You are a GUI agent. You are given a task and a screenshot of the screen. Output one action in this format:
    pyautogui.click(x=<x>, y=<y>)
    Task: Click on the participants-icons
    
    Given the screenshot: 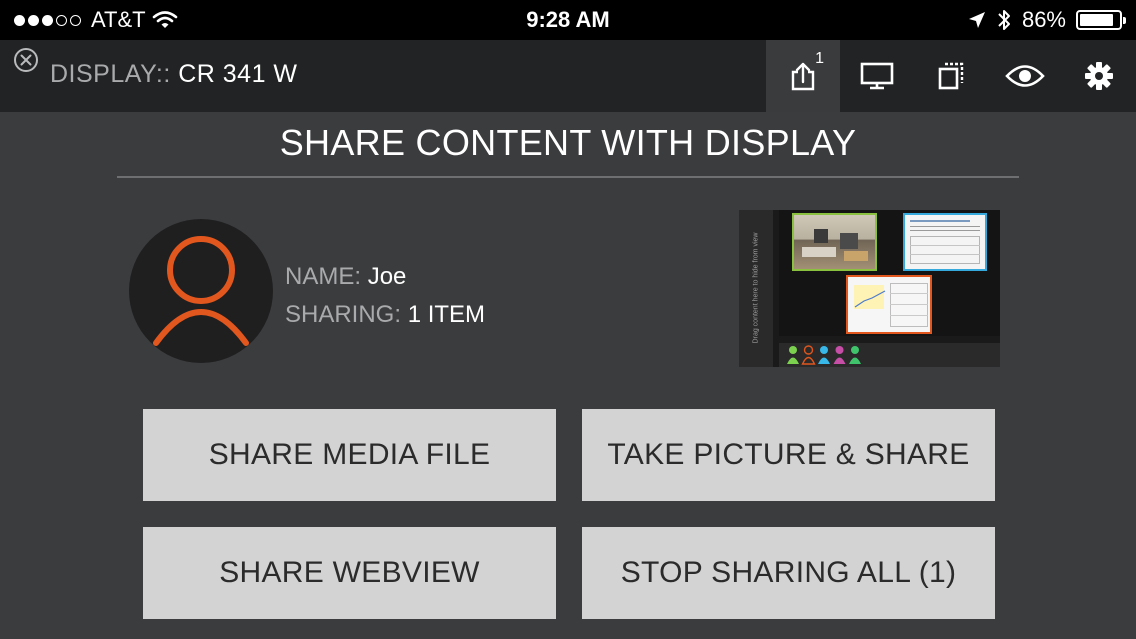 What is the action you would take?
    pyautogui.click(x=824, y=355)
    